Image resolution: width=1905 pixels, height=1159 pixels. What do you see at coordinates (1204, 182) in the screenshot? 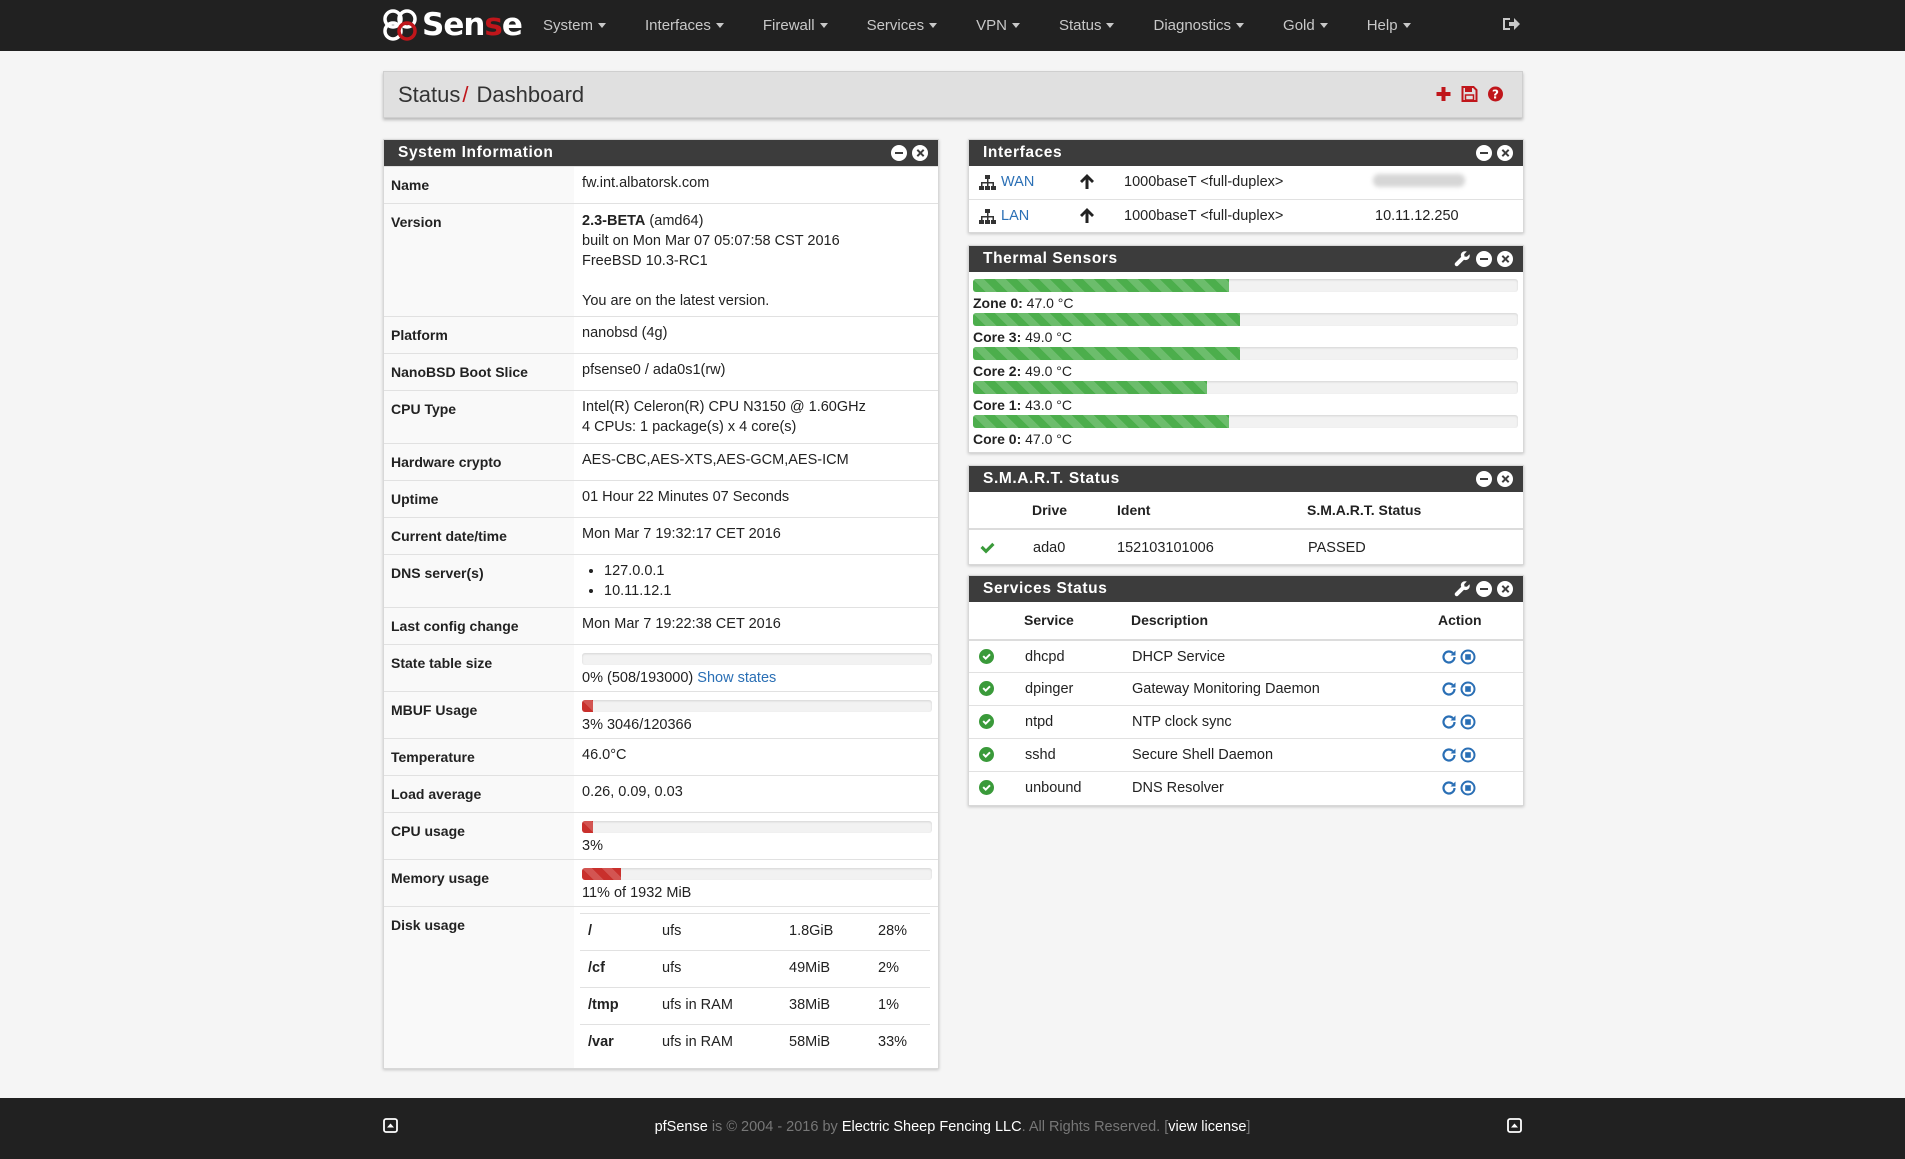
I see `interface-media: 1000baseT <full-duplex>` at bounding box center [1204, 182].